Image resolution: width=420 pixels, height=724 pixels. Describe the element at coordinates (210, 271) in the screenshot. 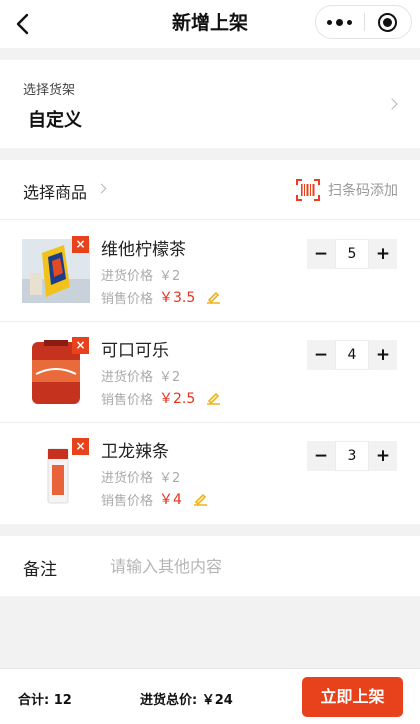

I see `goods-item: × 维他柠檬茶 进货价格 ￥2 销售价格 ￥3.5 − 5 +` at that location.